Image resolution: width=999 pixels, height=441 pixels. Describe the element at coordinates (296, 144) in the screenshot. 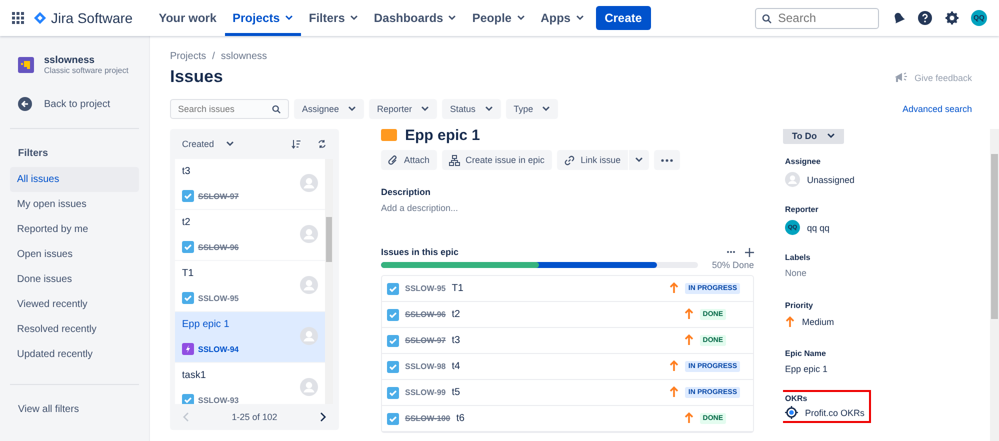

I see `sort-order-icon` at that location.